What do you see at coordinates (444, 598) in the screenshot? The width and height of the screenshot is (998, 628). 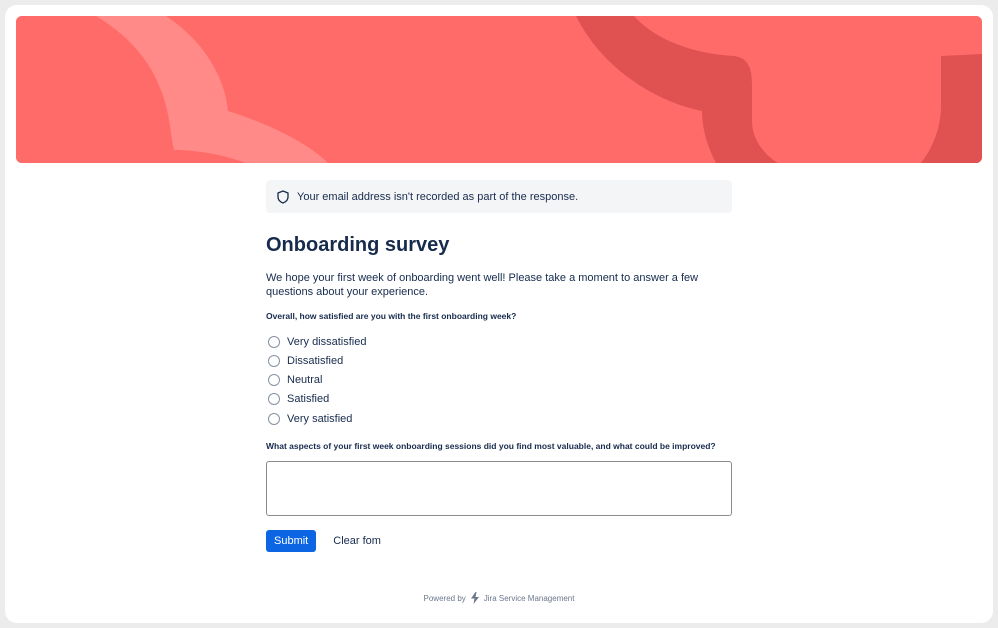 I see `powered-by-text: Powered by` at bounding box center [444, 598].